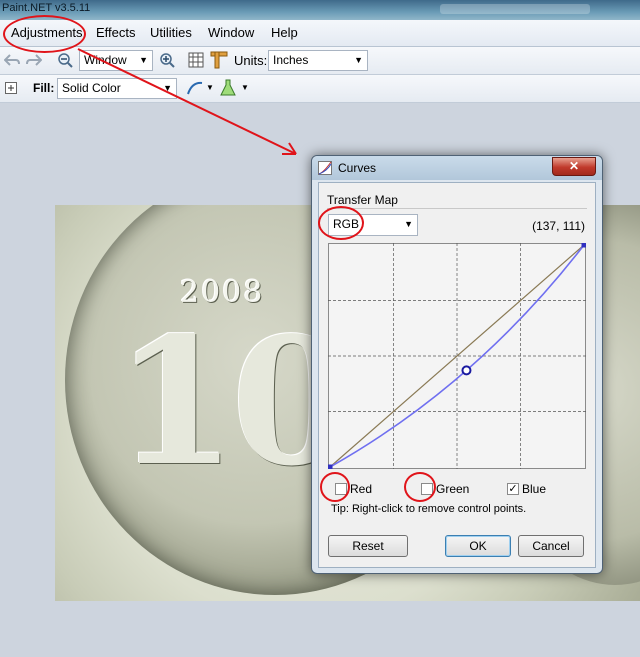  What do you see at coordinates (357, 168) in the screenshot?
I see `dialog-title: Curves` at bounding box center [357, 168].